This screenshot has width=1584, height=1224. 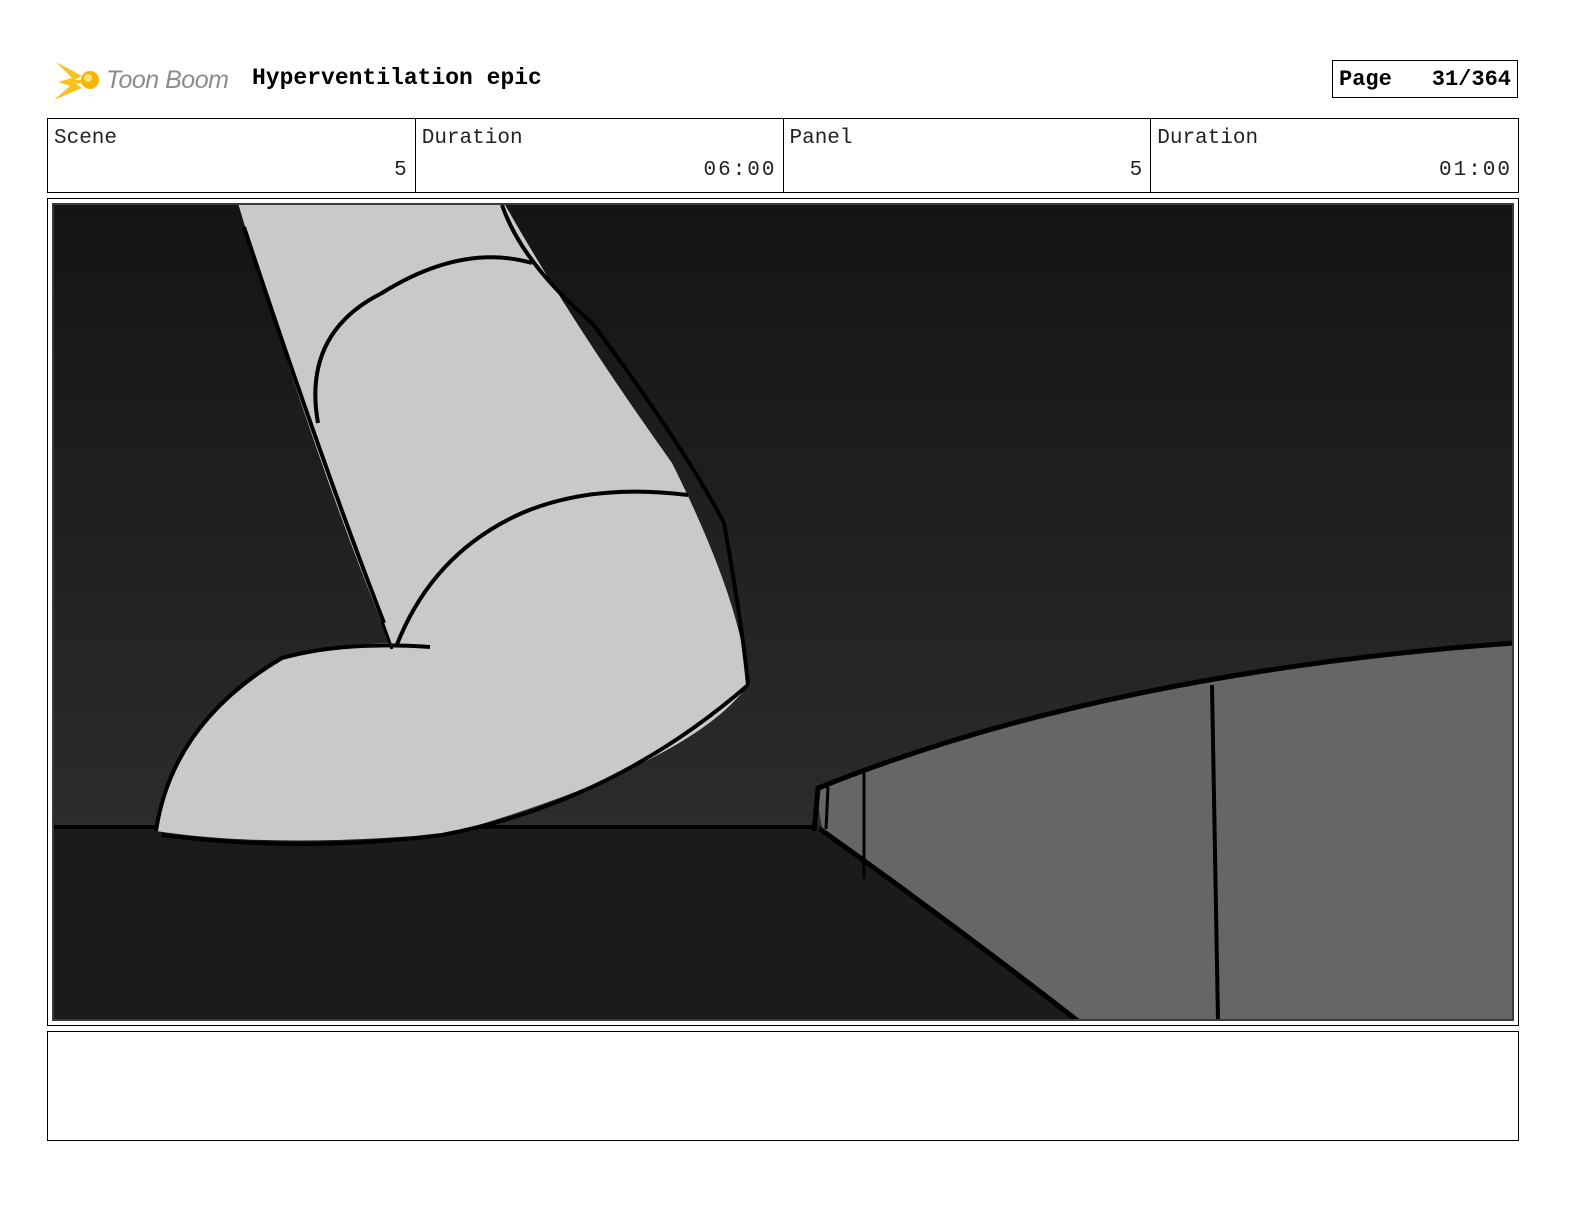 I want to click on page-indicator: Page 31/364, so click(x=1425, y=79).